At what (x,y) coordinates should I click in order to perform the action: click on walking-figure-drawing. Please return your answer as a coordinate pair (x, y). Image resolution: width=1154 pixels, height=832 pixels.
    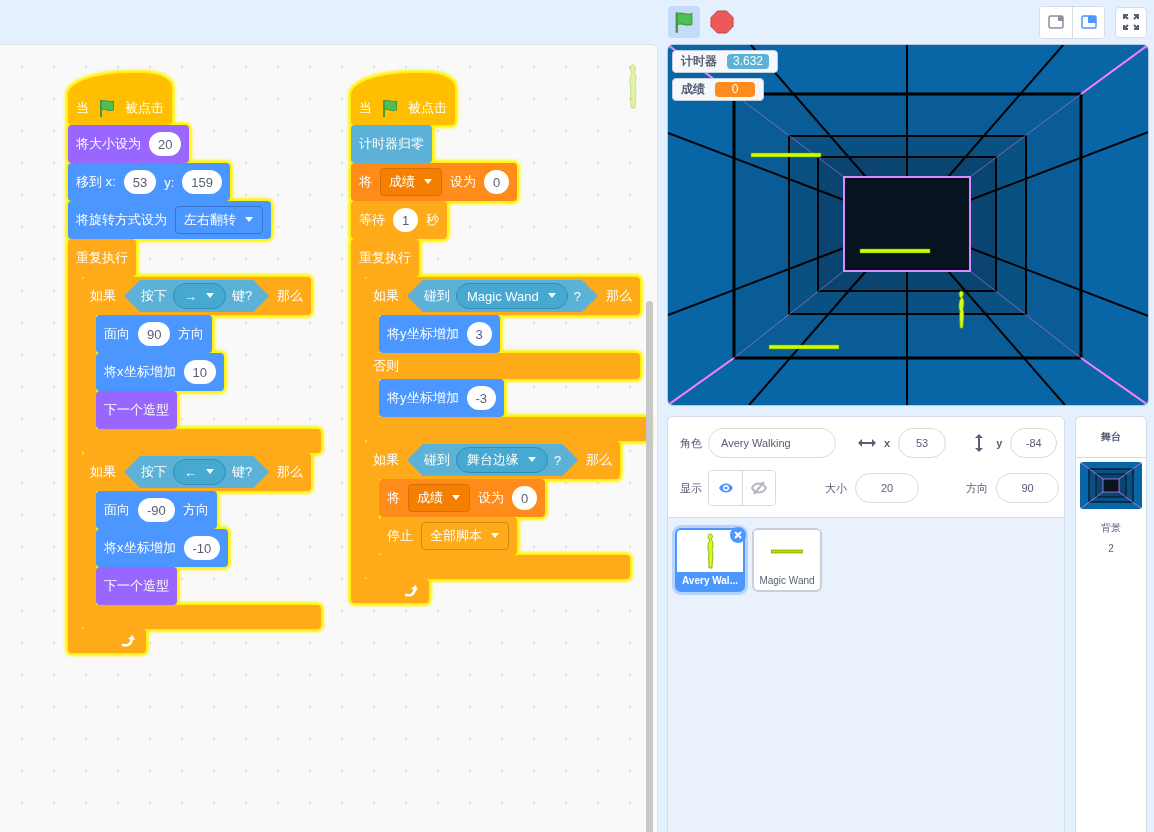
    Looking at the image, I should click on (961, 309).